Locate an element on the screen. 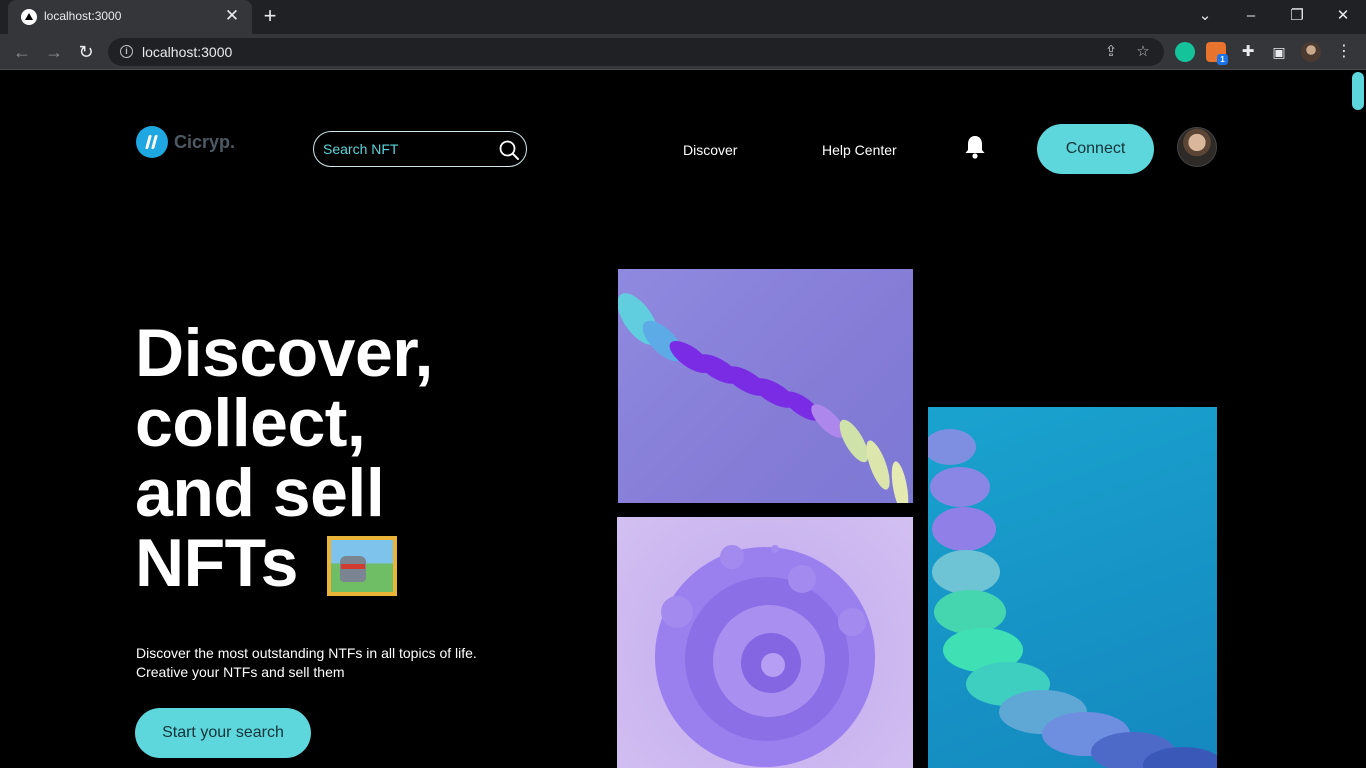 The width and height of the screenshot is (1366, 768). hero-title-line: Discover, is located at coordinates (284, 353).